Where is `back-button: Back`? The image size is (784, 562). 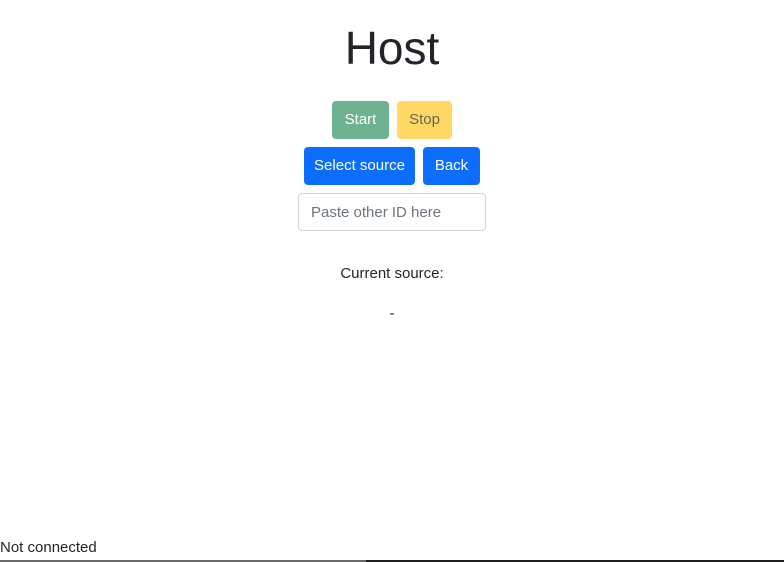 back-button: Back is located at coordinates (451, 166).